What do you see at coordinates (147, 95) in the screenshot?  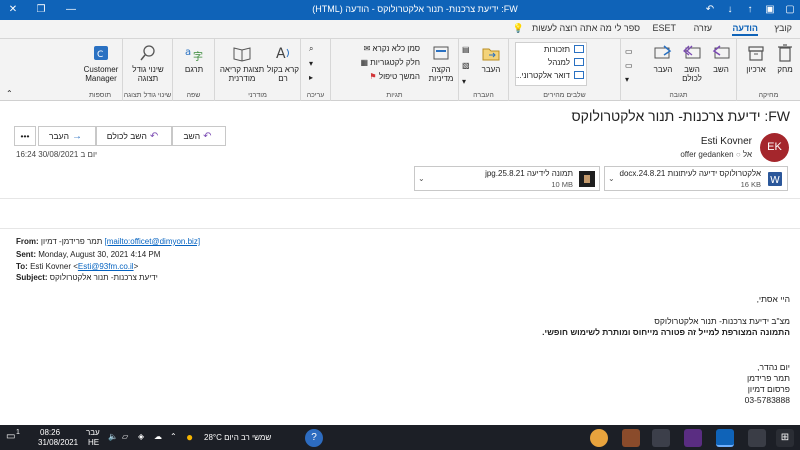 I see `ribbon-group-zoom-label: שינוי גודל תצוגה` at bounding box center [147, 95].